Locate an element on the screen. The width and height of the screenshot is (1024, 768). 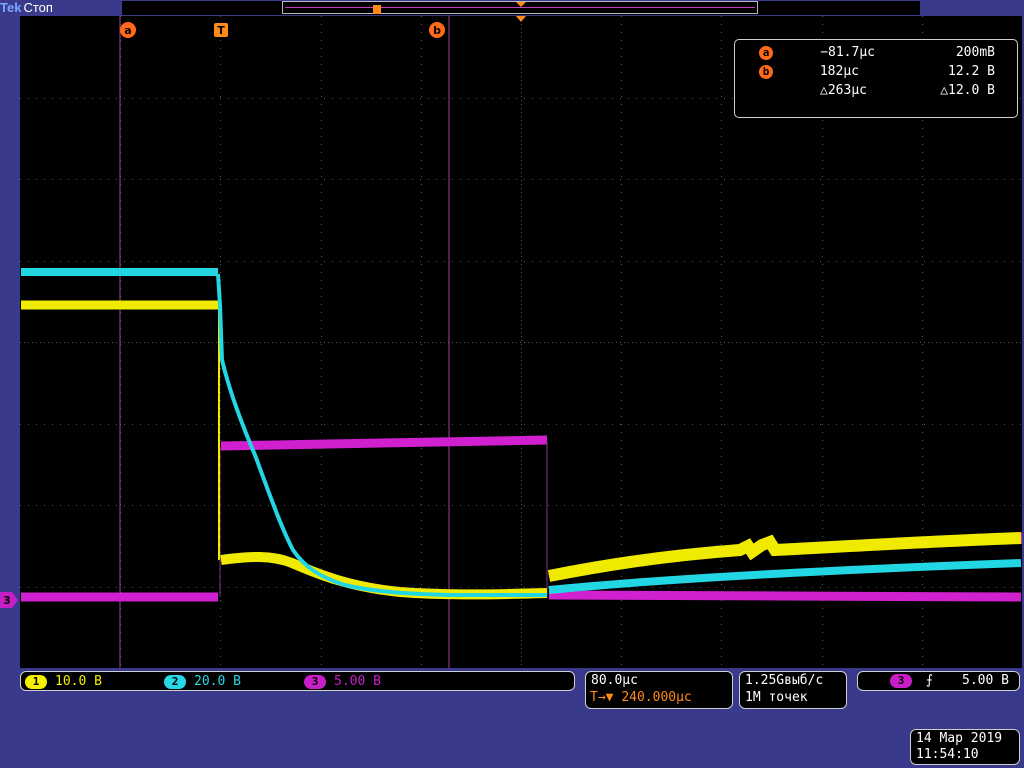
ch3-badge: 3 is located at coordinates (315, 681).